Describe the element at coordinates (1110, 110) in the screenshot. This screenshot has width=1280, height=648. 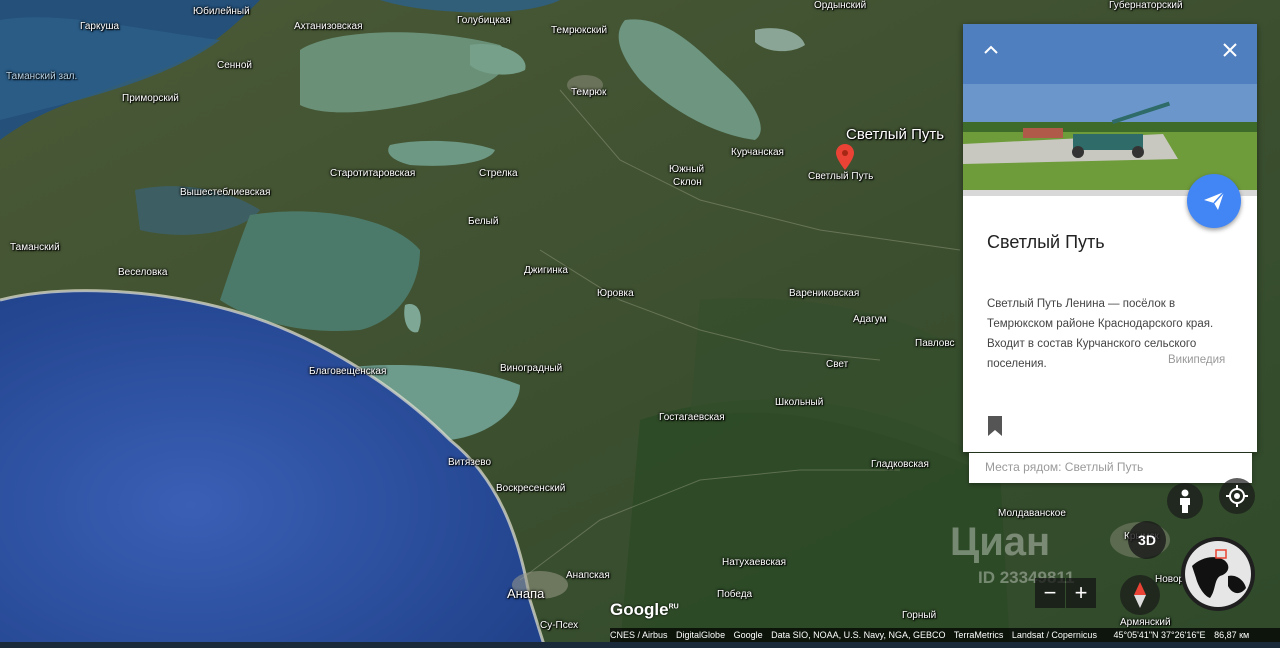
I see `place-photo` at that location.